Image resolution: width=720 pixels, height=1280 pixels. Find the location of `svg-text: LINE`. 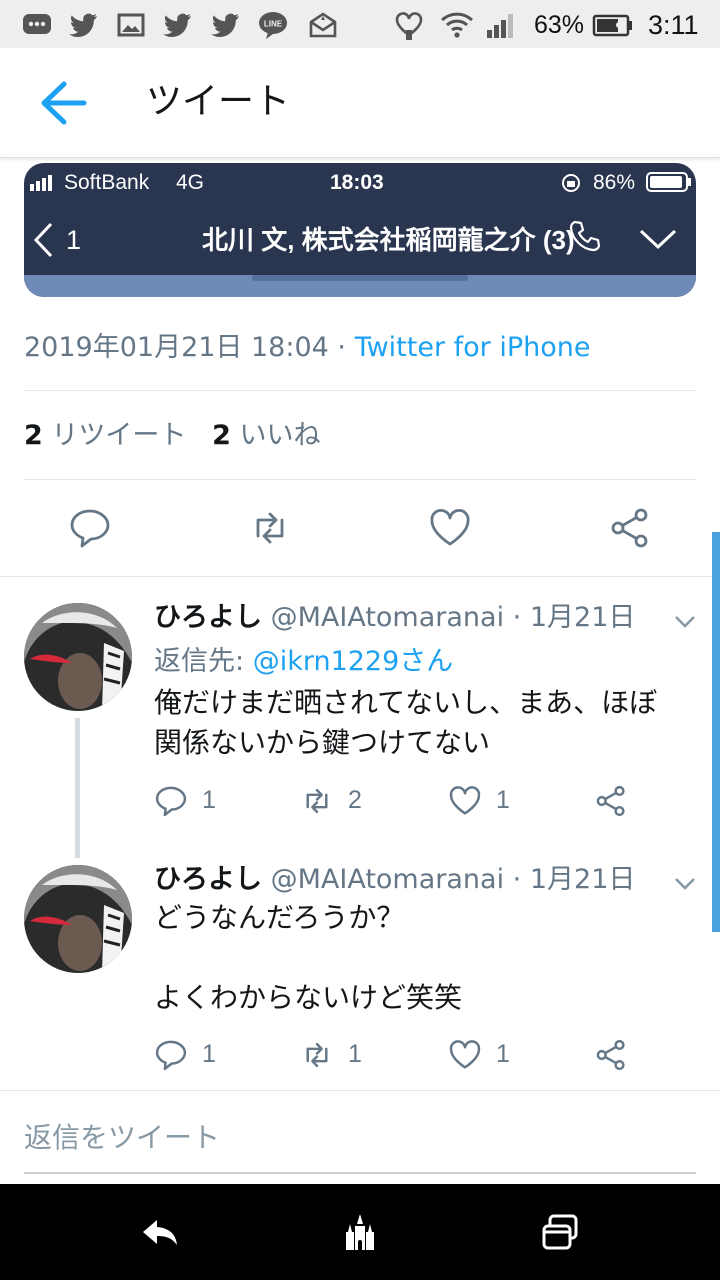

svg-text: LINE is located at coordinates (273, 24).